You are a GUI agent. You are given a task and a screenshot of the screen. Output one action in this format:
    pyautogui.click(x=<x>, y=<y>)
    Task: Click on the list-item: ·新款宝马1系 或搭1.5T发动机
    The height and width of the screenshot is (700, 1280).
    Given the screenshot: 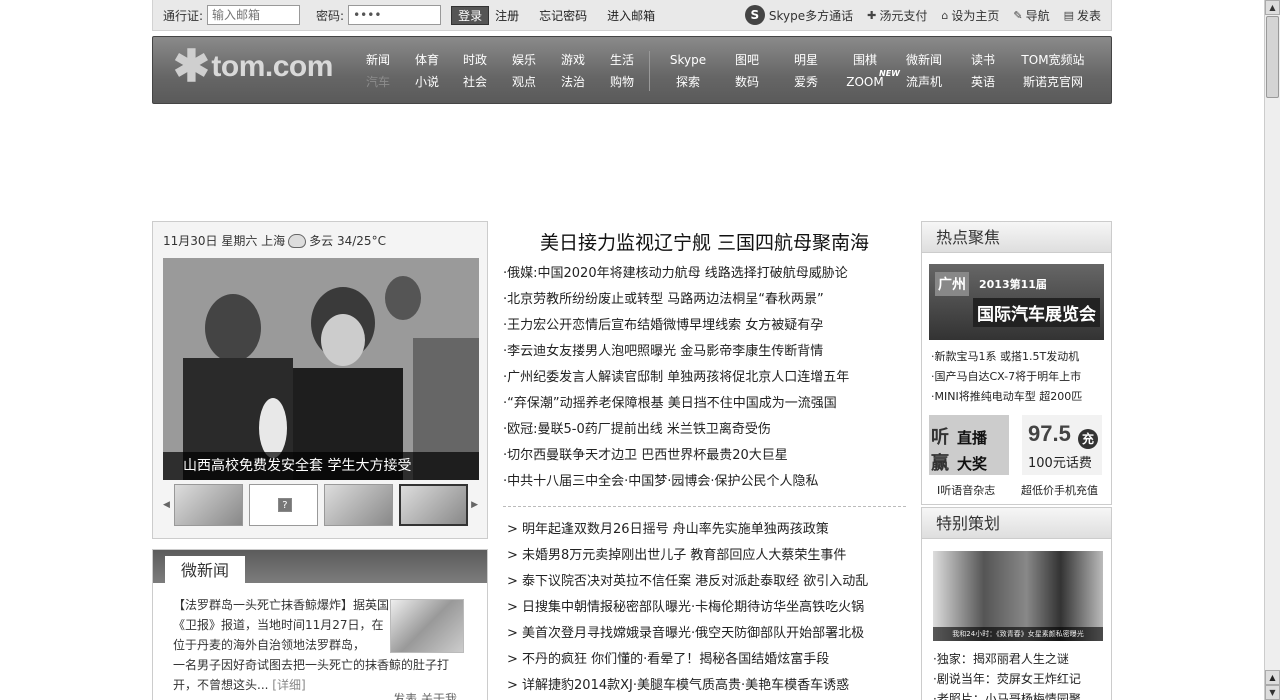 What is the action you would take?
    pyautogui.click(x=1020, y=357)
    